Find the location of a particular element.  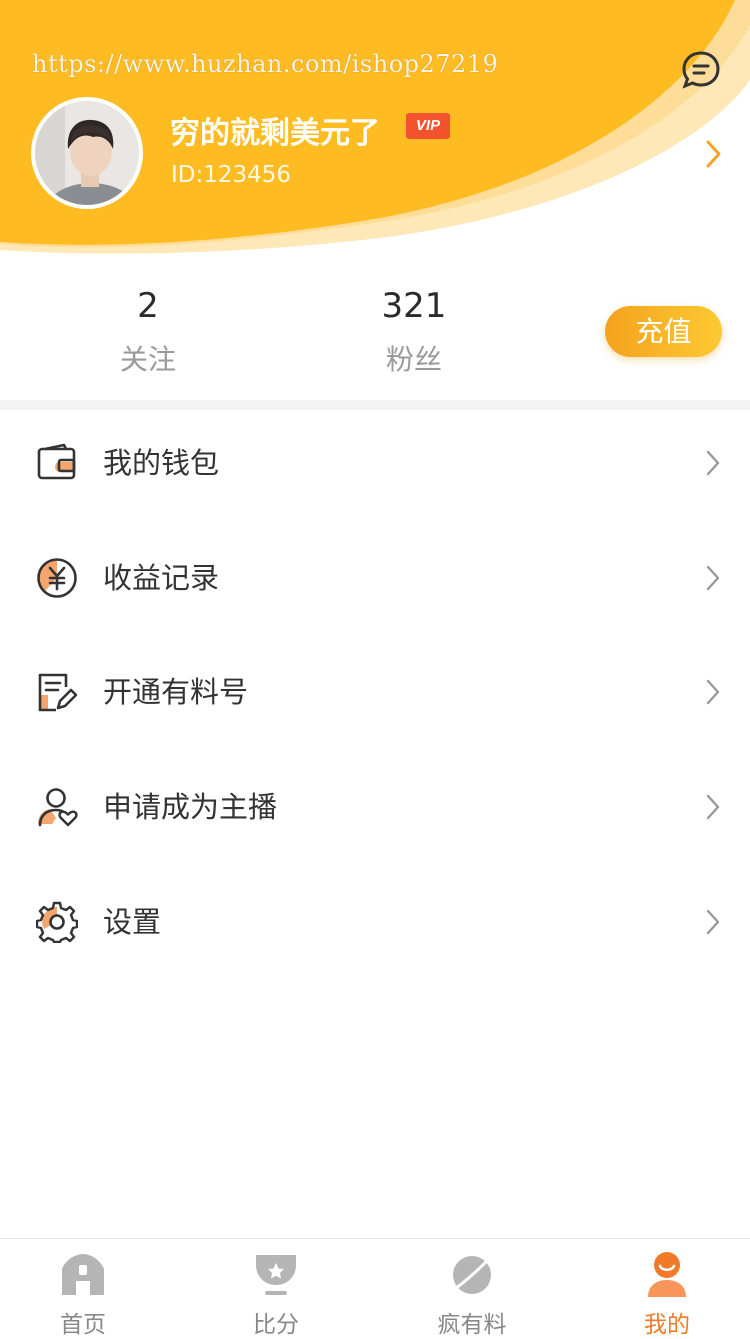

menu-label-earnings: 收益记录 is located at coordinates (161, 578).